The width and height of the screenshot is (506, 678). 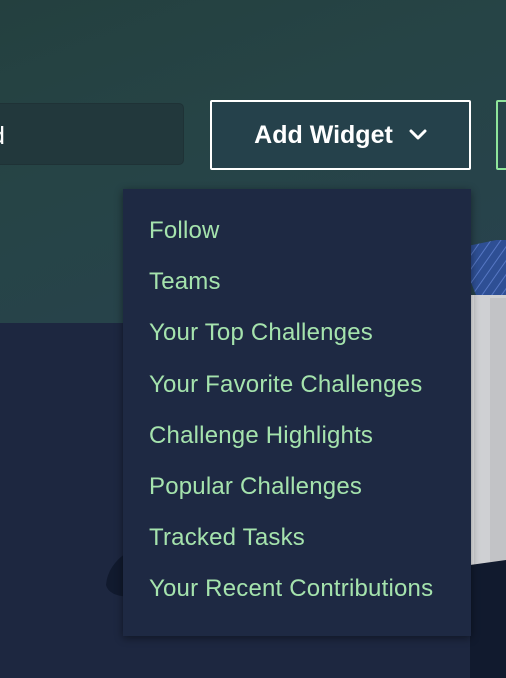 I want to click on menu-item-follow: Follow, so click(x=297, y=230).